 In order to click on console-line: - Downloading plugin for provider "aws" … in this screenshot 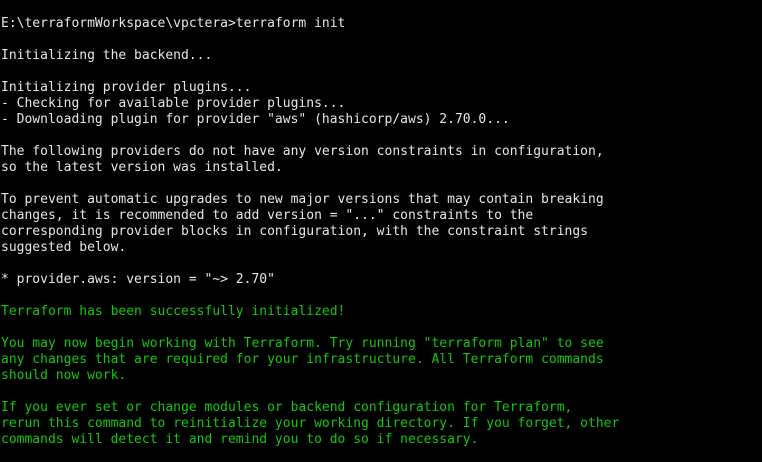, I will do `click(255, 119)`.